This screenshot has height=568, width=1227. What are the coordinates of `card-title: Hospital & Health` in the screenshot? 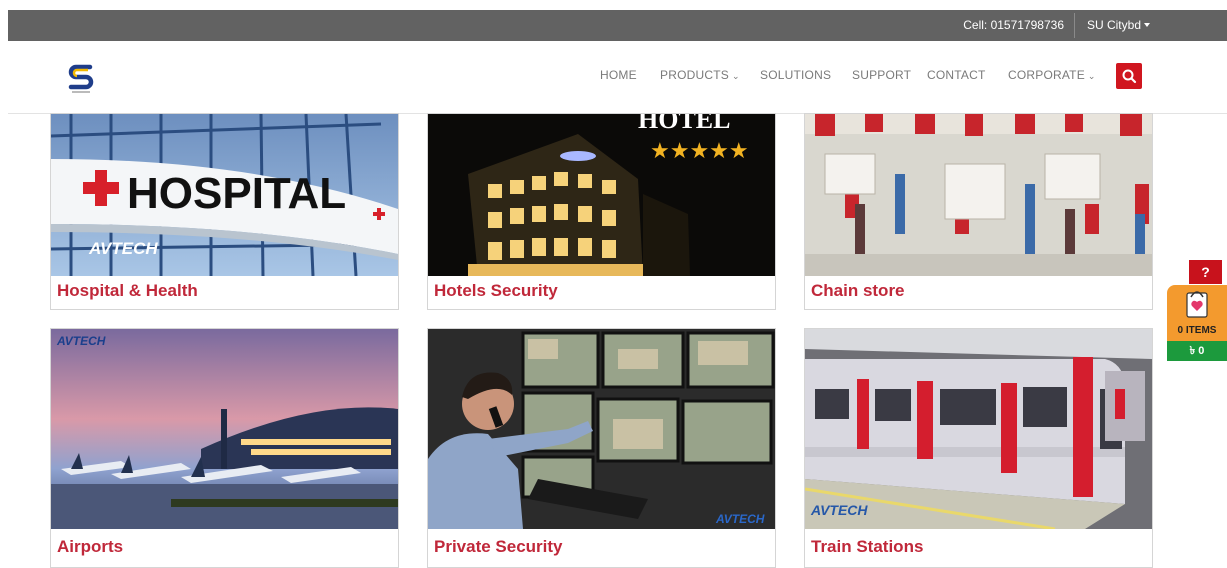 It's located at (127, 291).